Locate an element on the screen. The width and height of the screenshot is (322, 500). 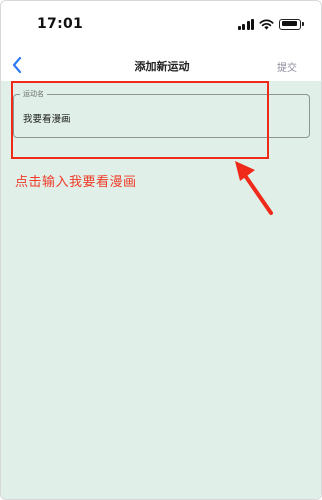
status-time: 17:01 is located at coordinates (60, 24).